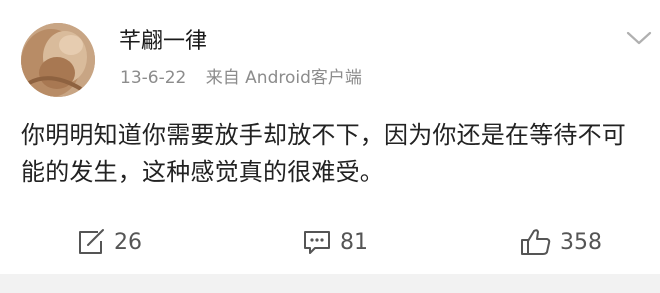 The image size is (660, 293). I want to click on post-source: 来自 Android客户端, so click(283, 78).